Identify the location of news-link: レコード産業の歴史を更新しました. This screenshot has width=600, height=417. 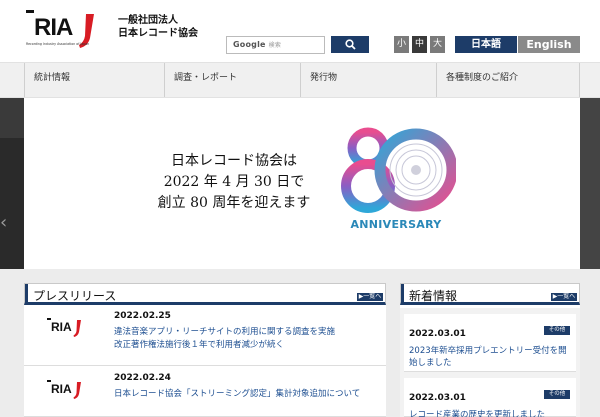
(477, 412).